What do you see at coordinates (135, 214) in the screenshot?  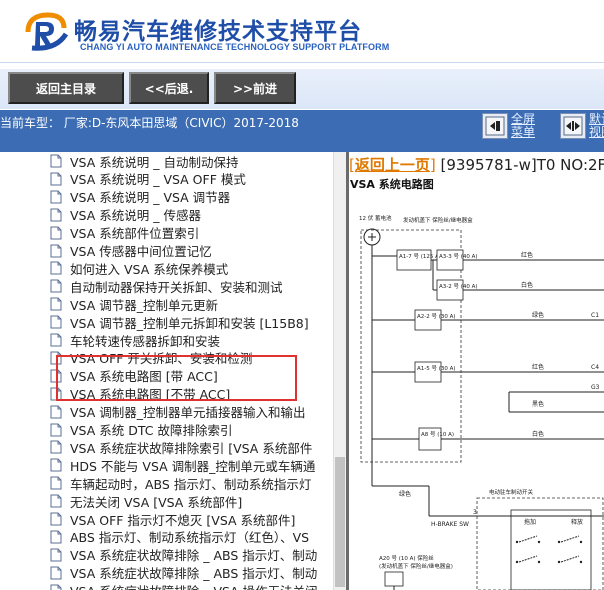 I see `tree-item-label: VSA 系统说明 _ 传感器` at bounding box center [135, 214].